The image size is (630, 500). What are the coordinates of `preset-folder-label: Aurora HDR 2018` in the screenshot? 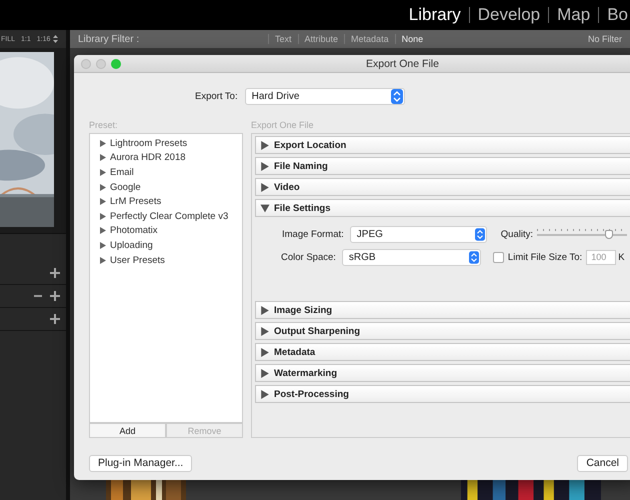 It's located at (148, 158).